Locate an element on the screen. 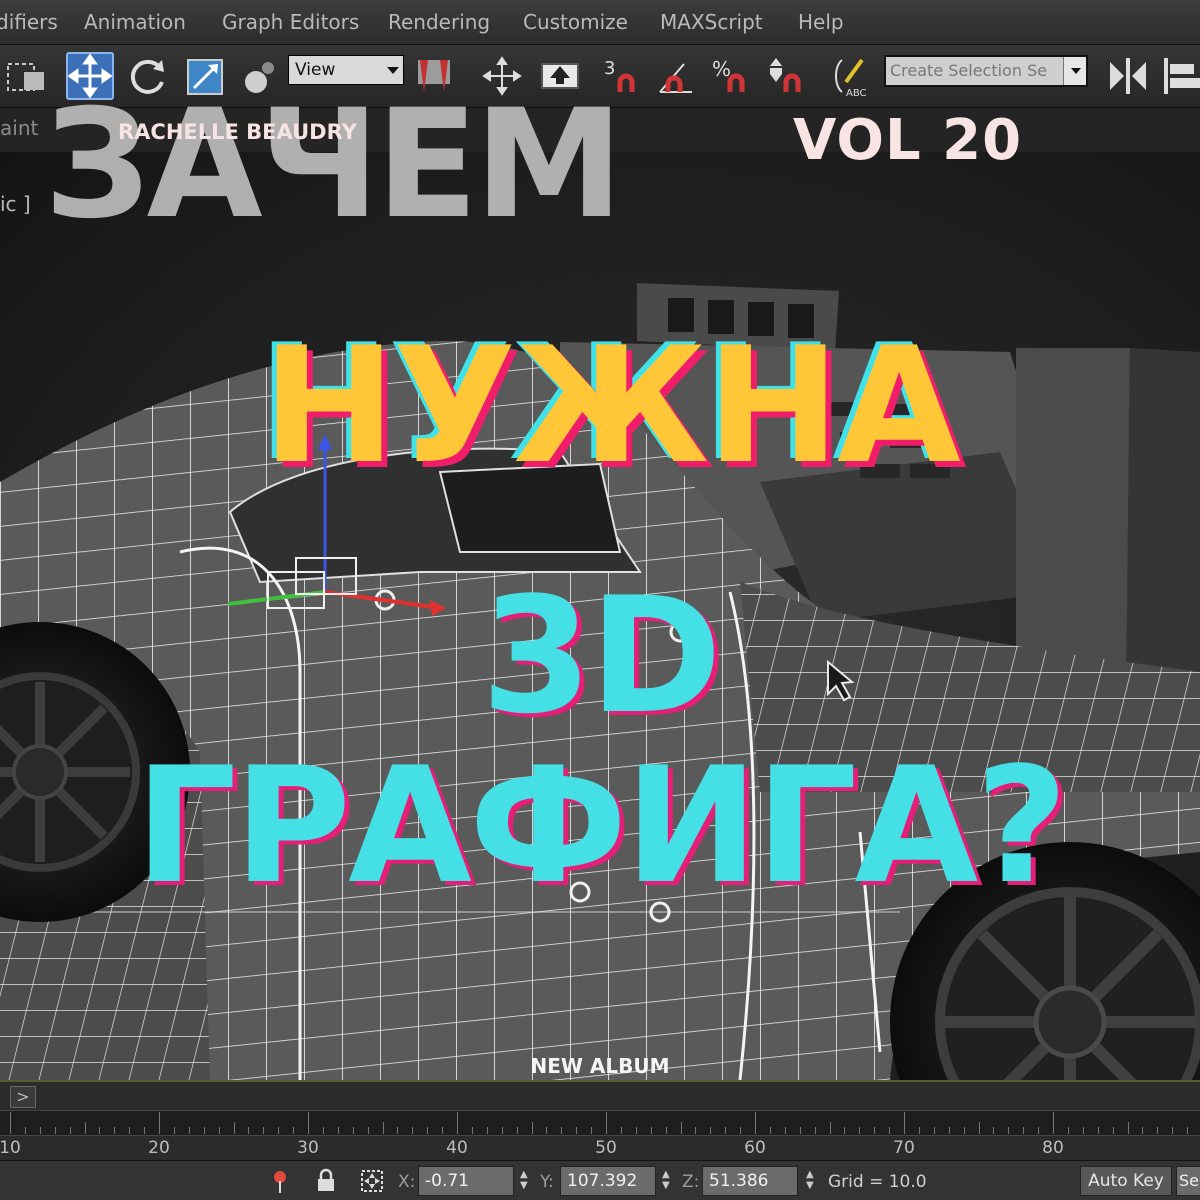  timeline-tick-label: 70 is located at coordinates (904, 1148).